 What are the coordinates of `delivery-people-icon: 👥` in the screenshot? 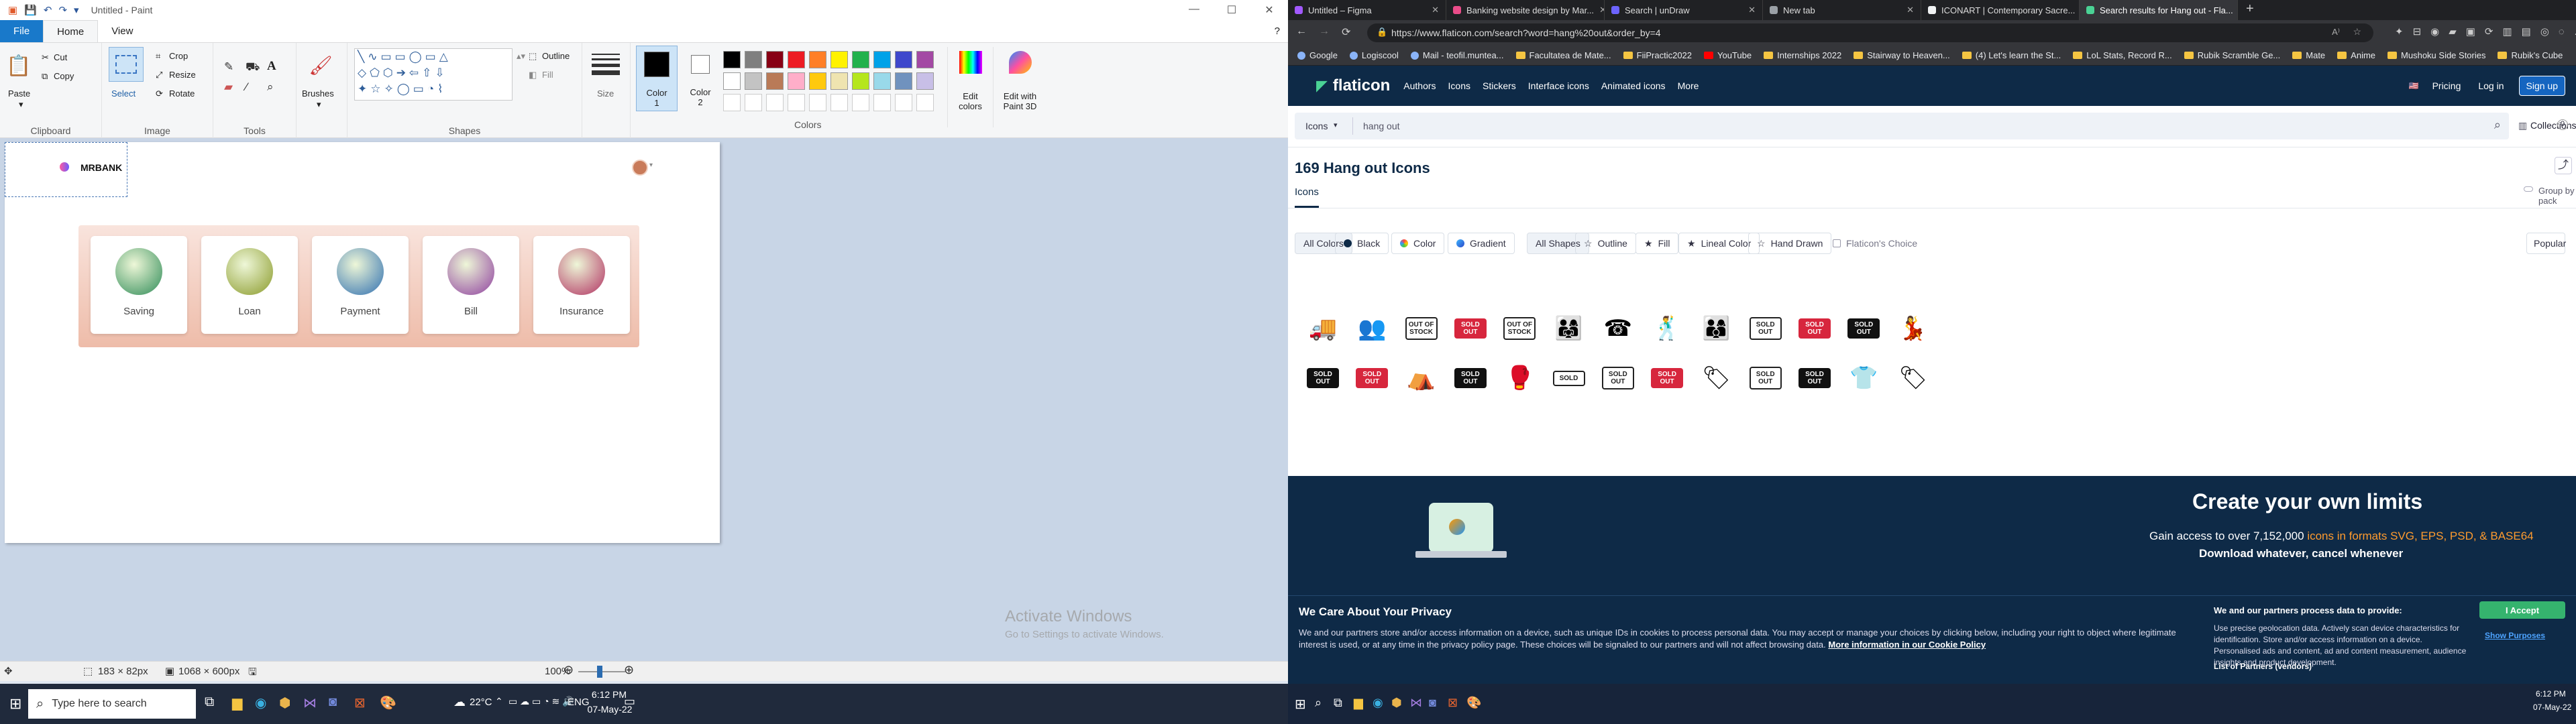 It's located at (1371, 328).